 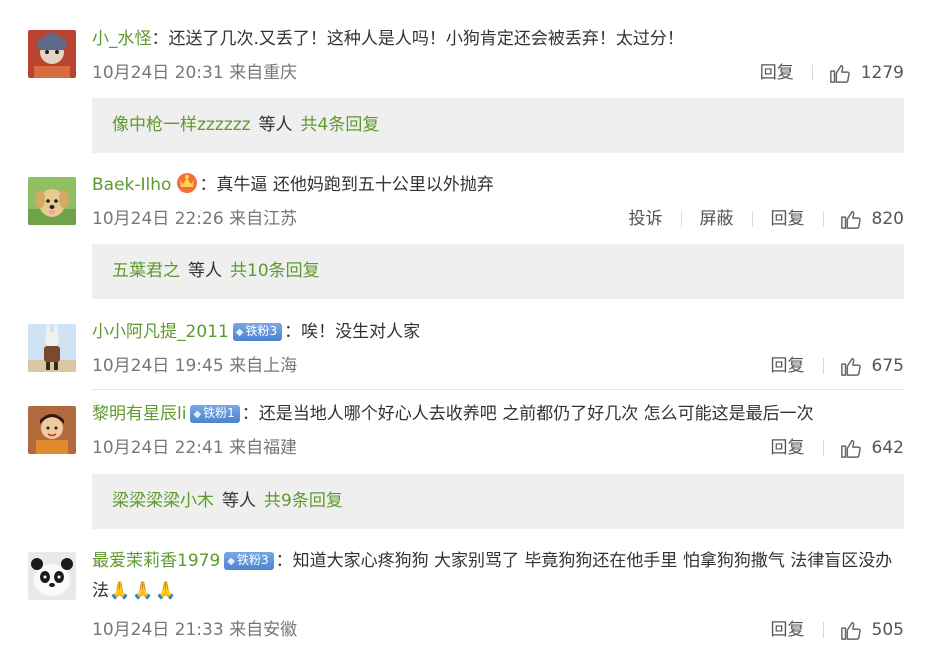 What do you see at coordinates (263, 366) in the screenshot?
I see `location: 来自上海` at bounding box center [263, 366].